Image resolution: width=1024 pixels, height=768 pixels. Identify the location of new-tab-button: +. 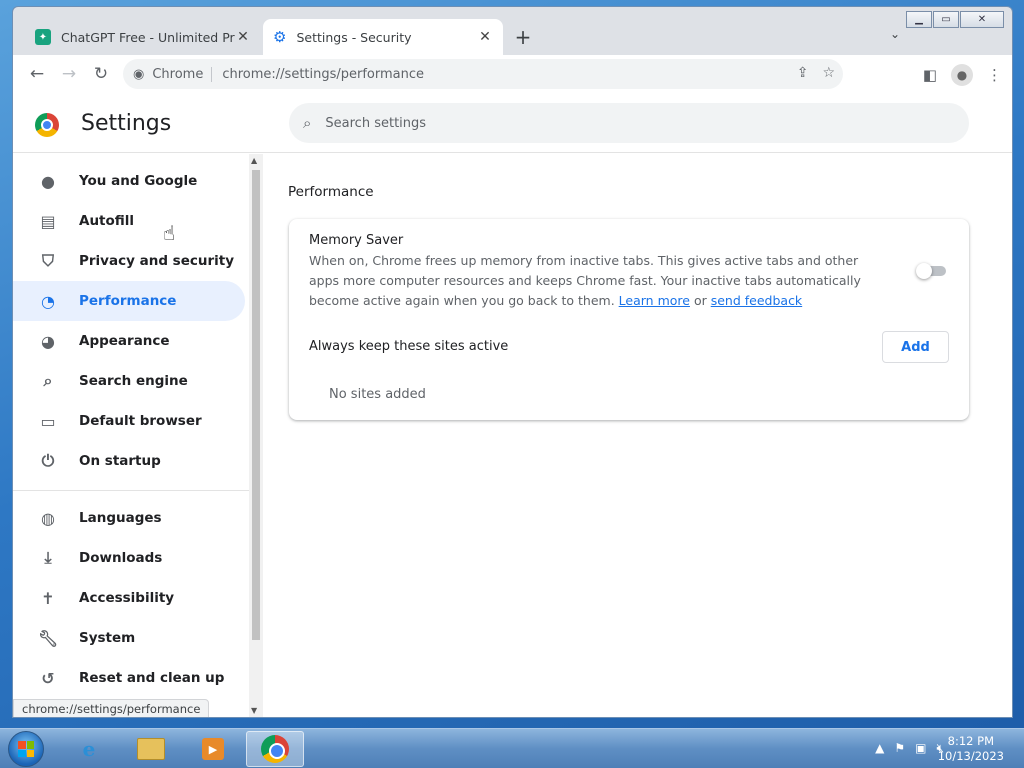
(523, 37).